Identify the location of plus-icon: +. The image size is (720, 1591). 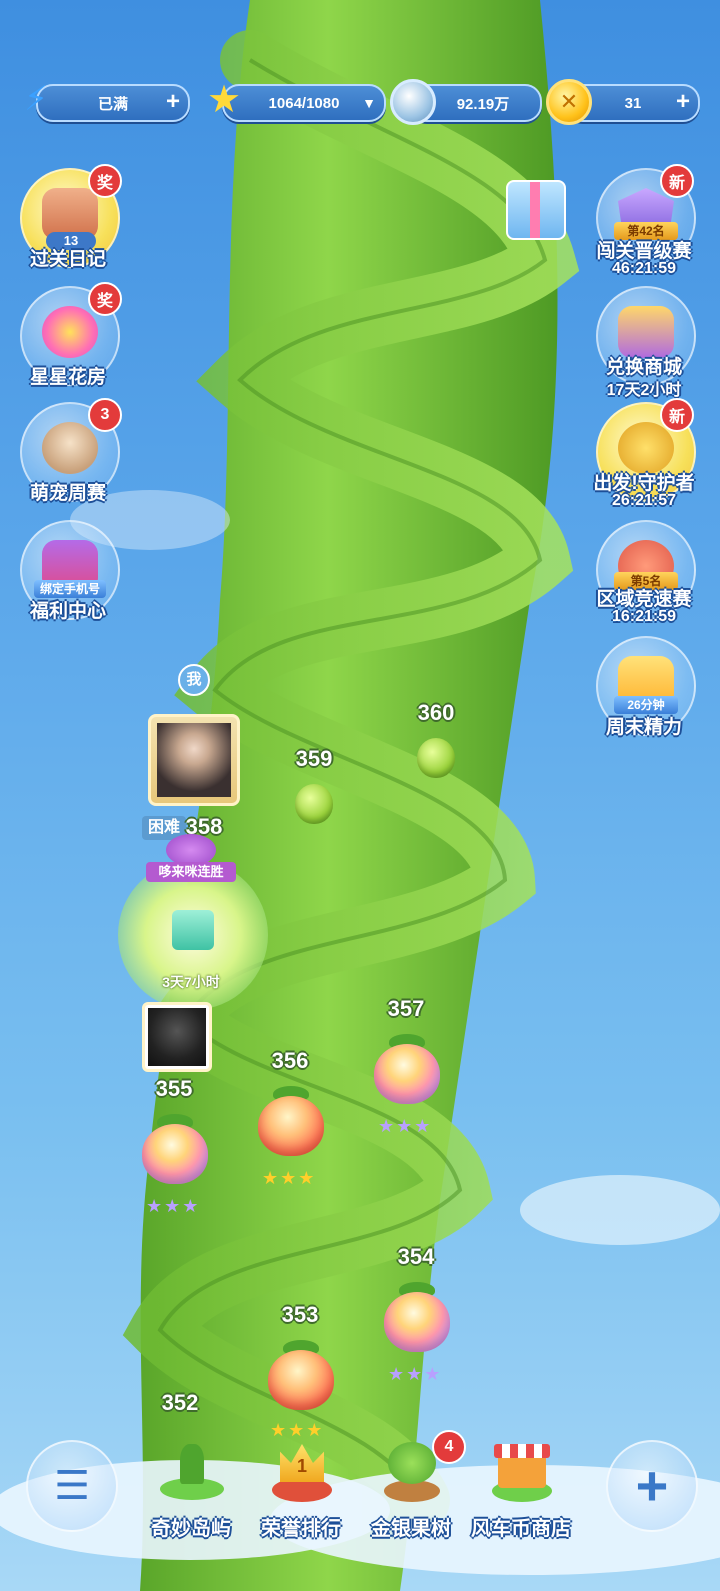
(652, 1485).